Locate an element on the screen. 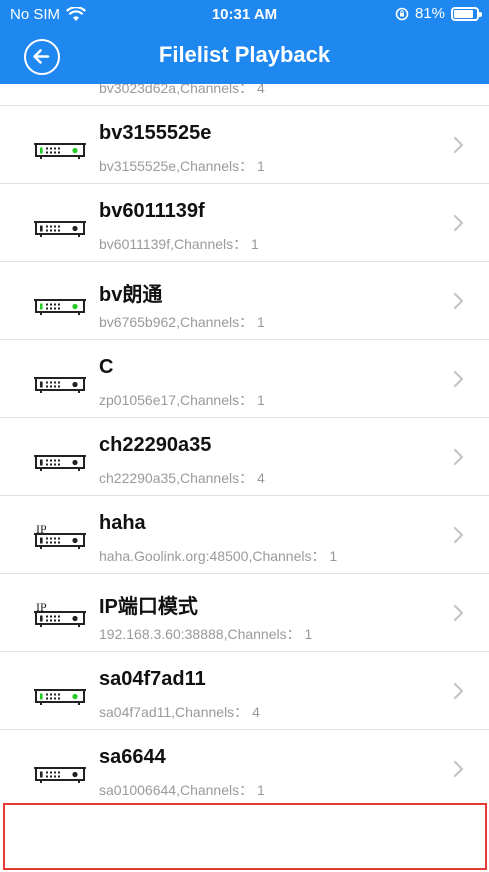  status-right: 81% is located at coordinates (438, 13).